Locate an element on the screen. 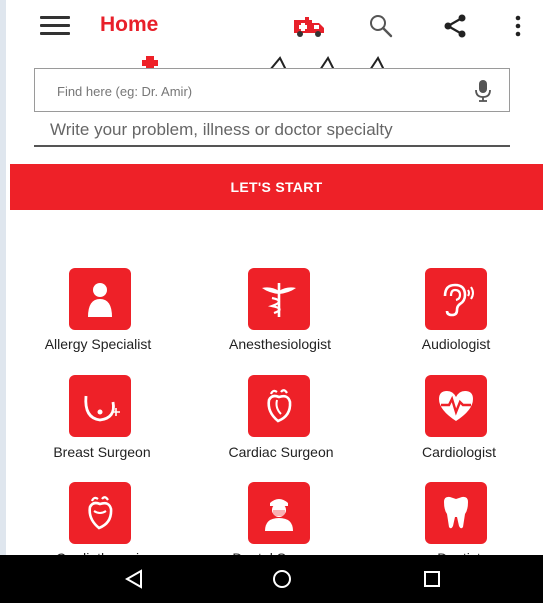 The height and width of the screenshot is (603, 543). specialty-label: Cardiologist is located at coordinates (459, 452).